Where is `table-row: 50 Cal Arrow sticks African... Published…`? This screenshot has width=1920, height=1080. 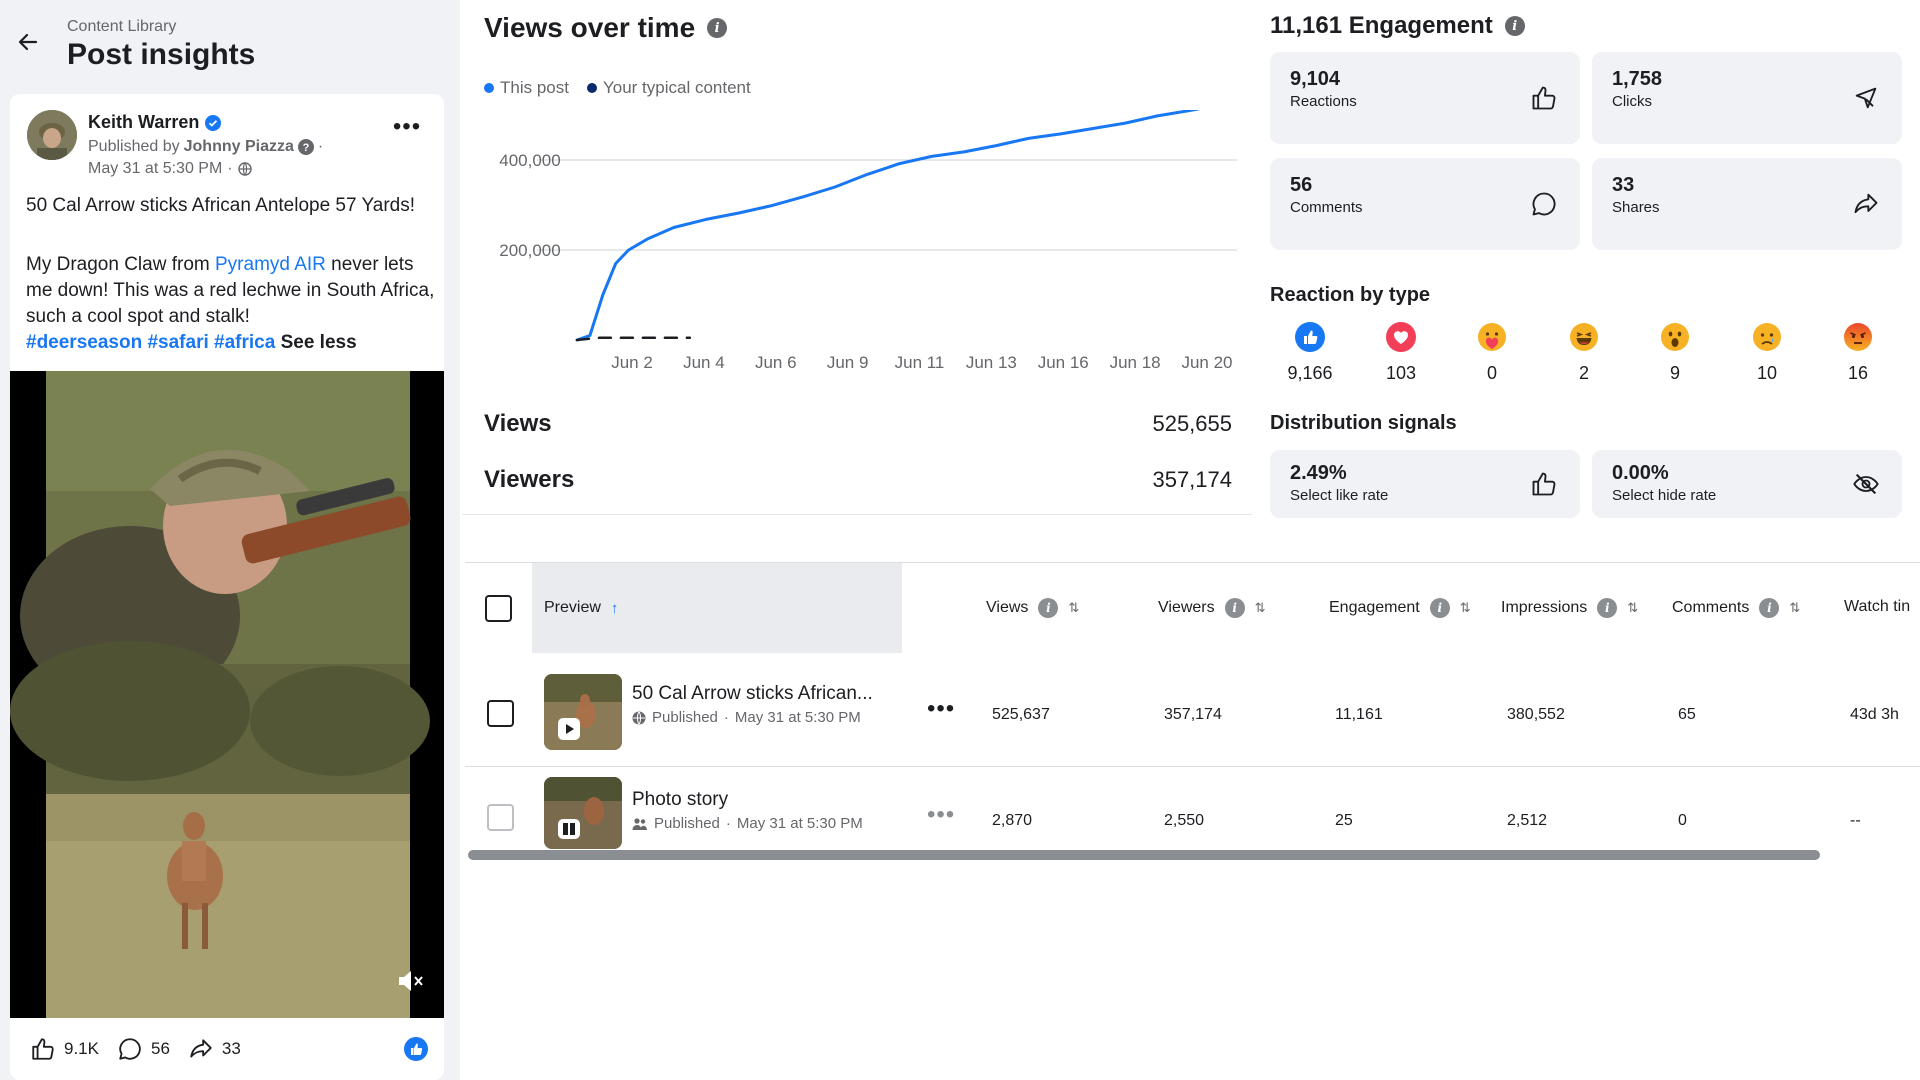 table-row: 50 Cal Arrow sticks African... Published… is located at coordinates (1192, 715).